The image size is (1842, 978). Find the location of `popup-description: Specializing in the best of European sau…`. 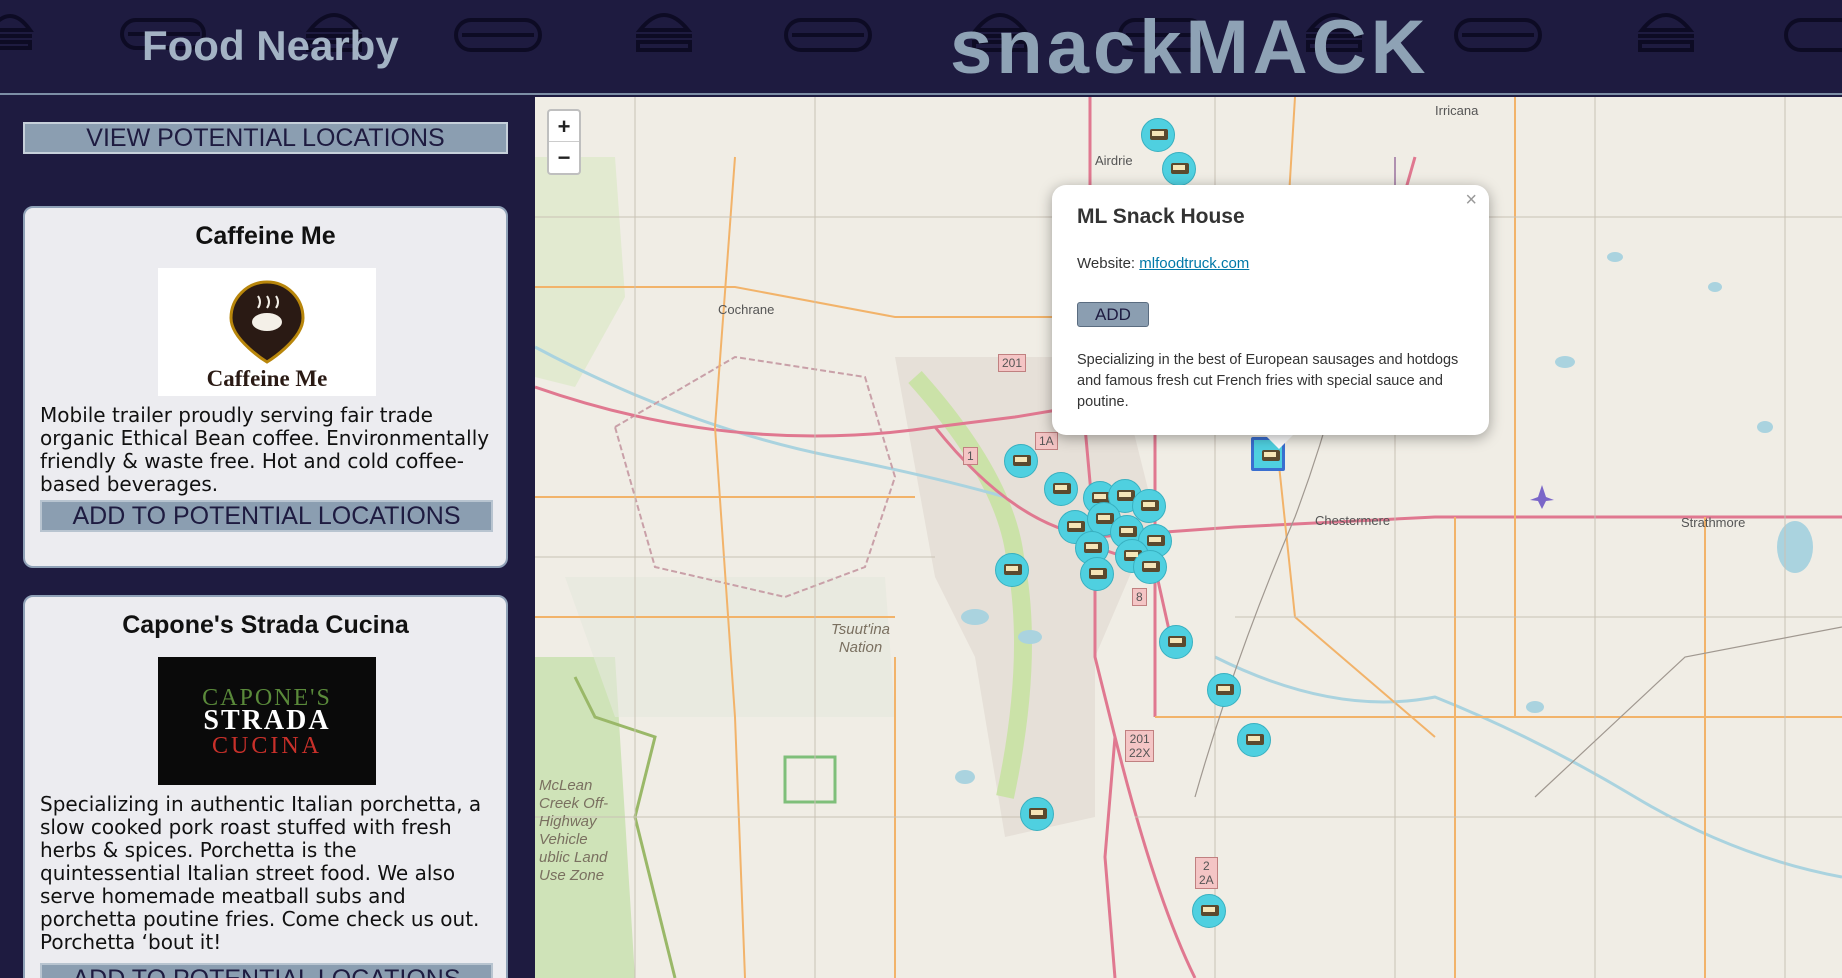

popup-description: Specializing in the best of European sau… is located at coordinates (1268, 381).